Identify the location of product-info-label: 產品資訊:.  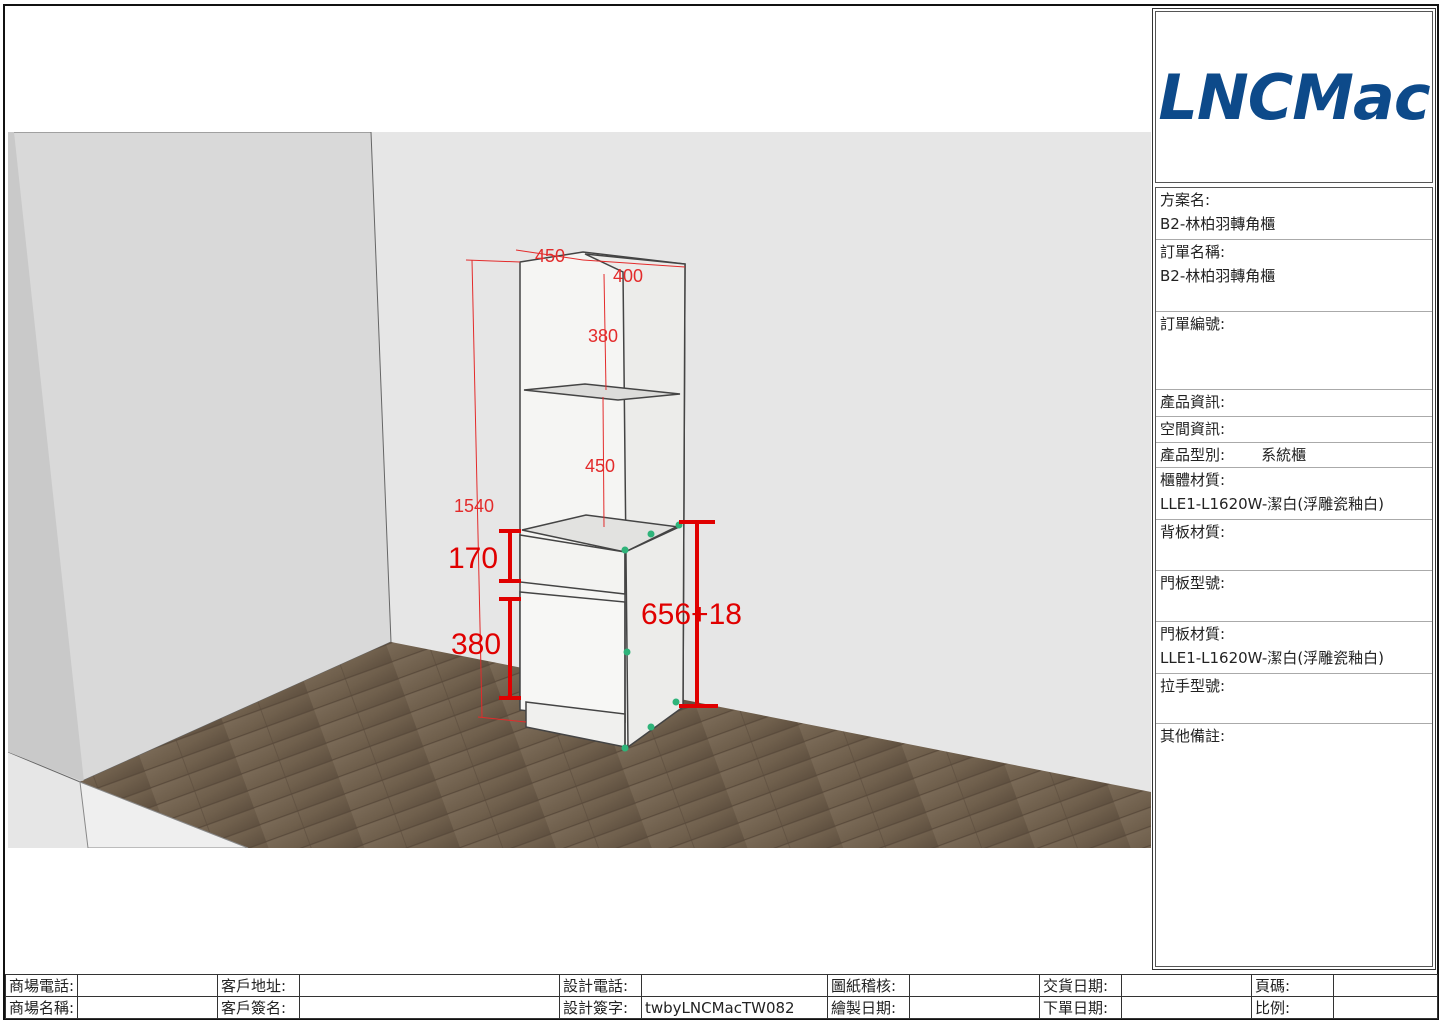
(1193, 402).